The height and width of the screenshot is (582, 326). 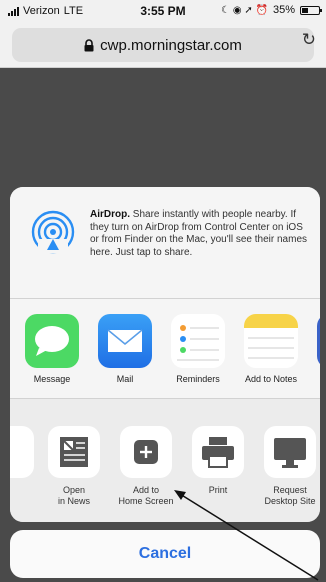 I want to click on share-app-label: Add to Notes, so click(x=271, y=379).